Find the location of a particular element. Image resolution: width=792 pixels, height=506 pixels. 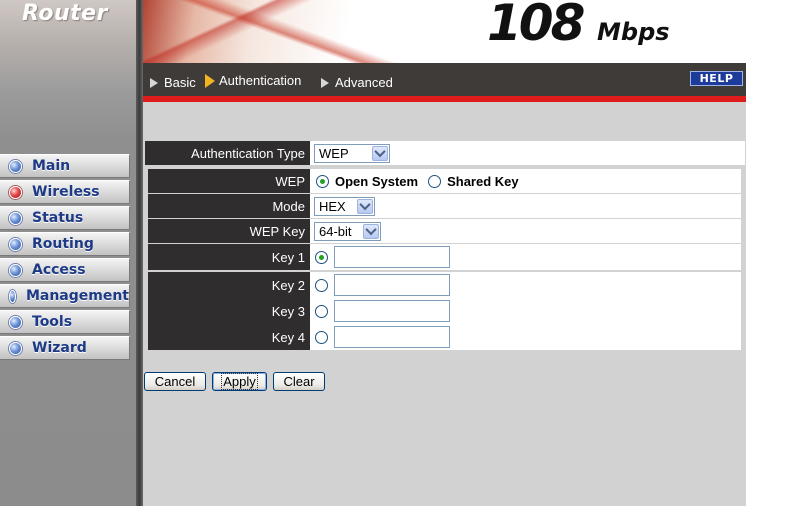

sidebar-item-label: Wireless is located at coordinates (66, 192).